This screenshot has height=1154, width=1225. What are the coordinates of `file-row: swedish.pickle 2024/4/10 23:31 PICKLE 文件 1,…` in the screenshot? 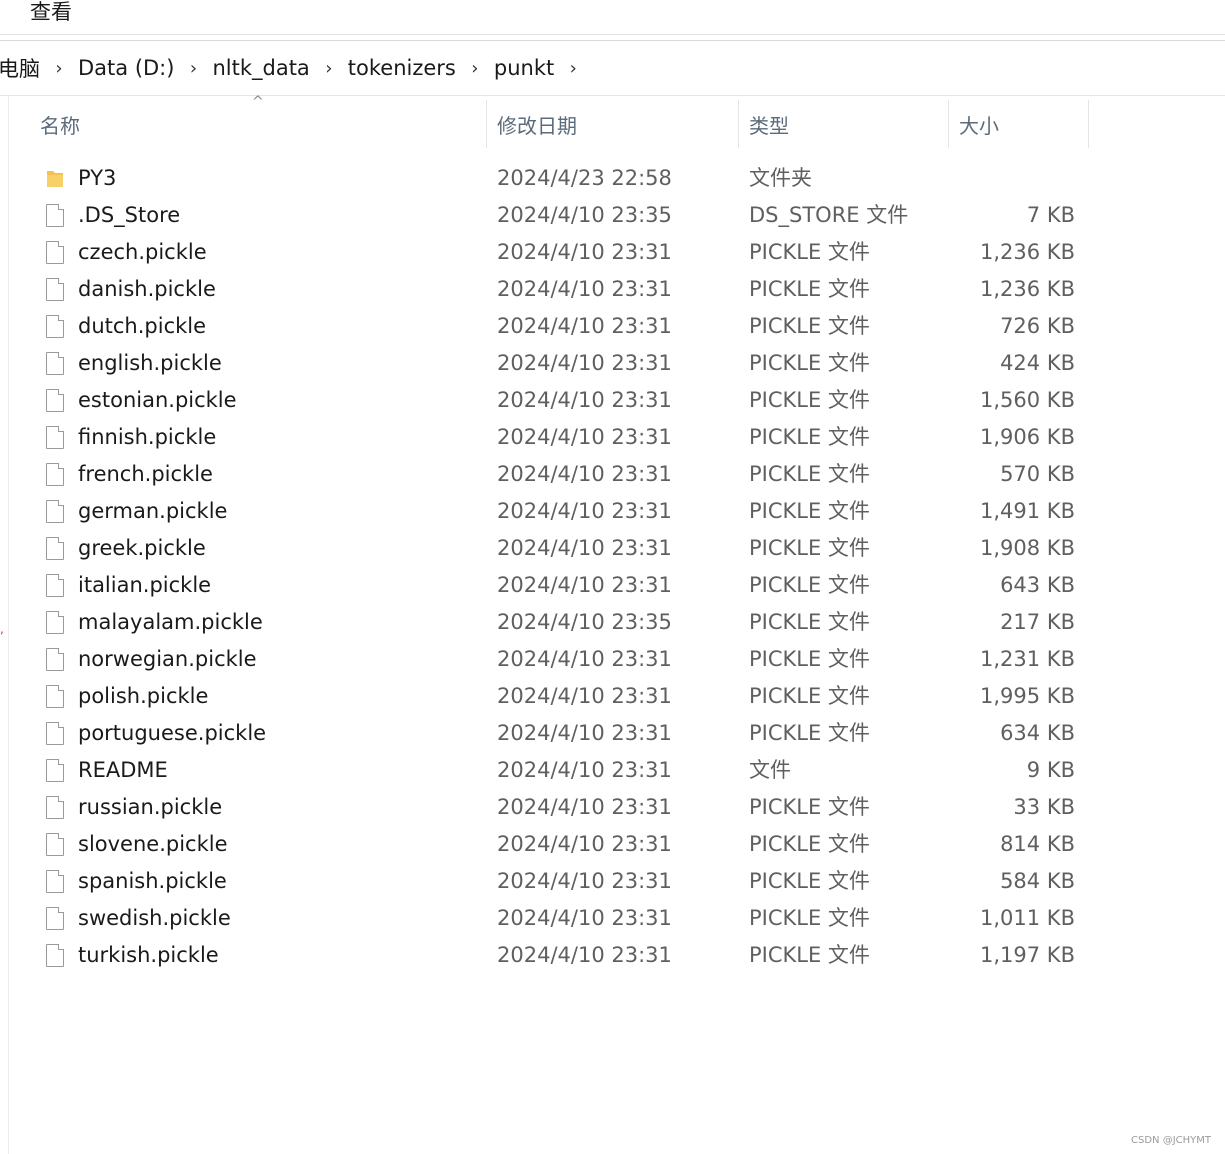 It's located at (545, 918).